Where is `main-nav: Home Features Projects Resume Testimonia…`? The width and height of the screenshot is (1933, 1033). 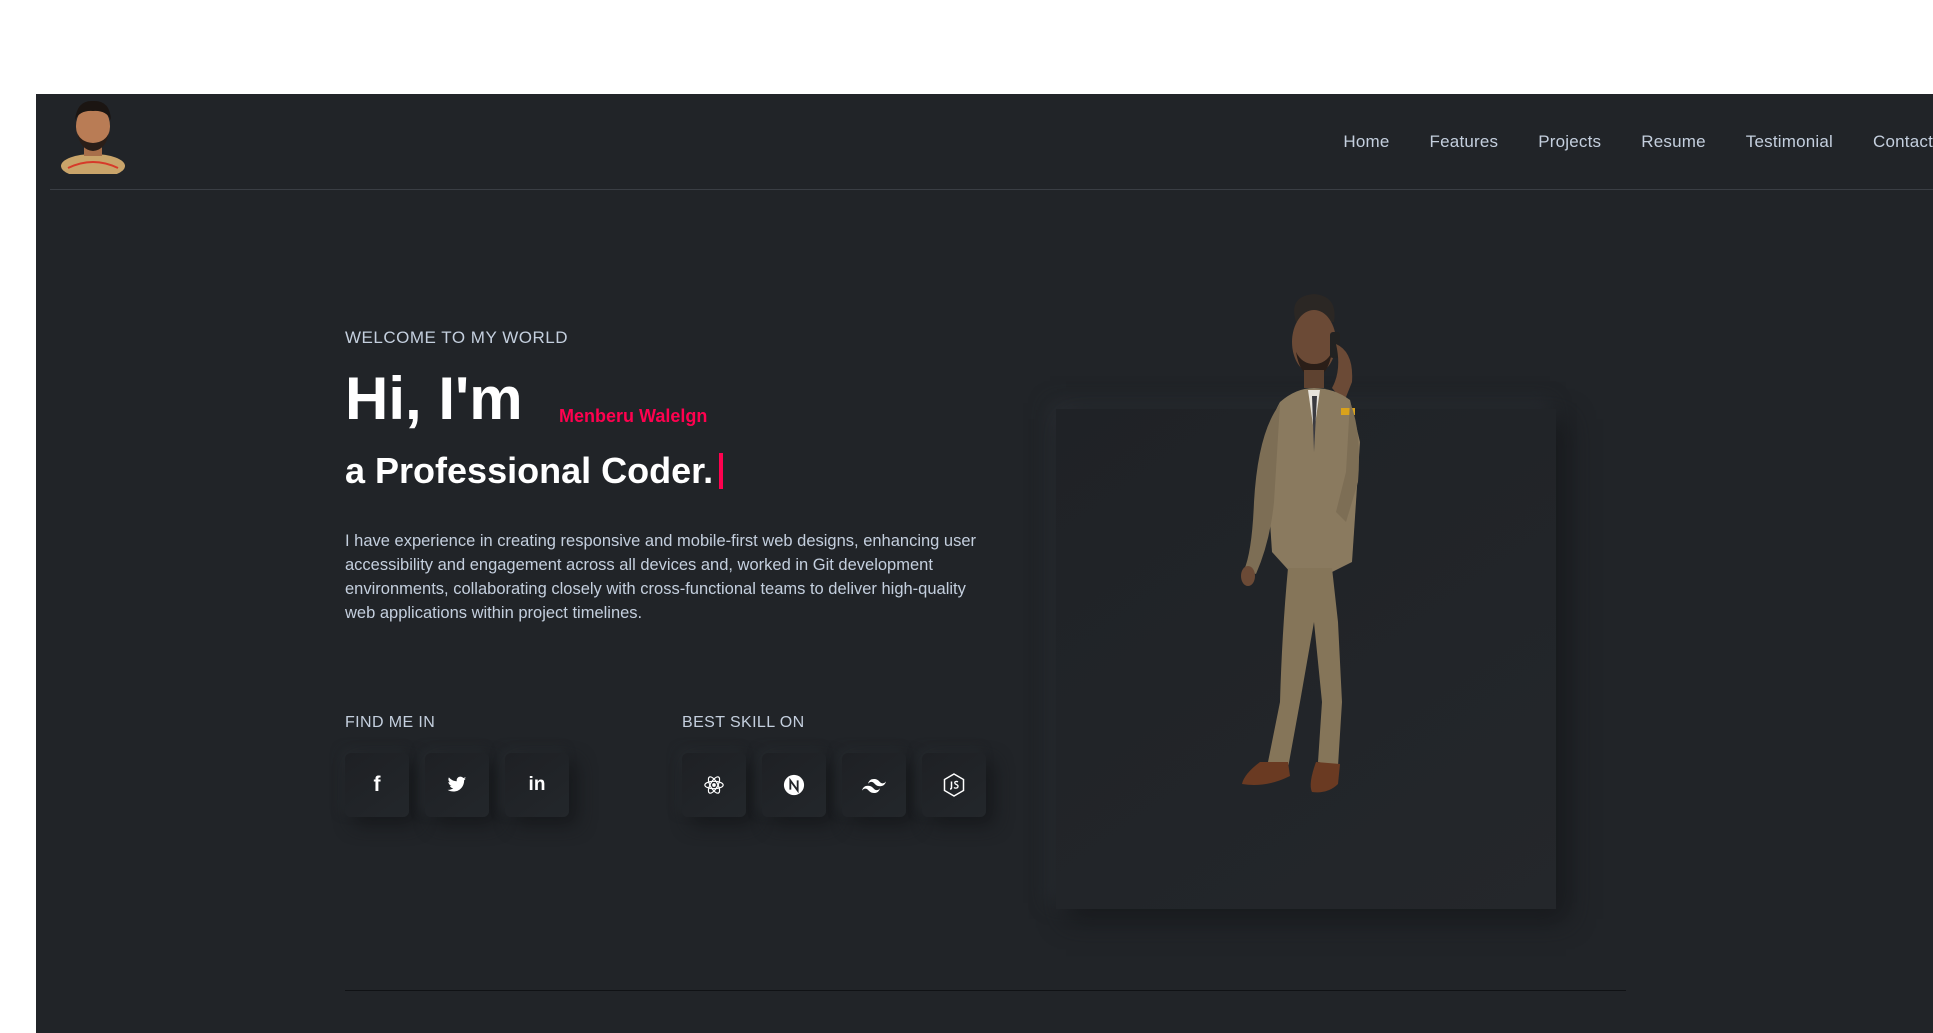 main-nav: Home Features Projects Resume Testimonia… is located at coordinates (1618, 147).